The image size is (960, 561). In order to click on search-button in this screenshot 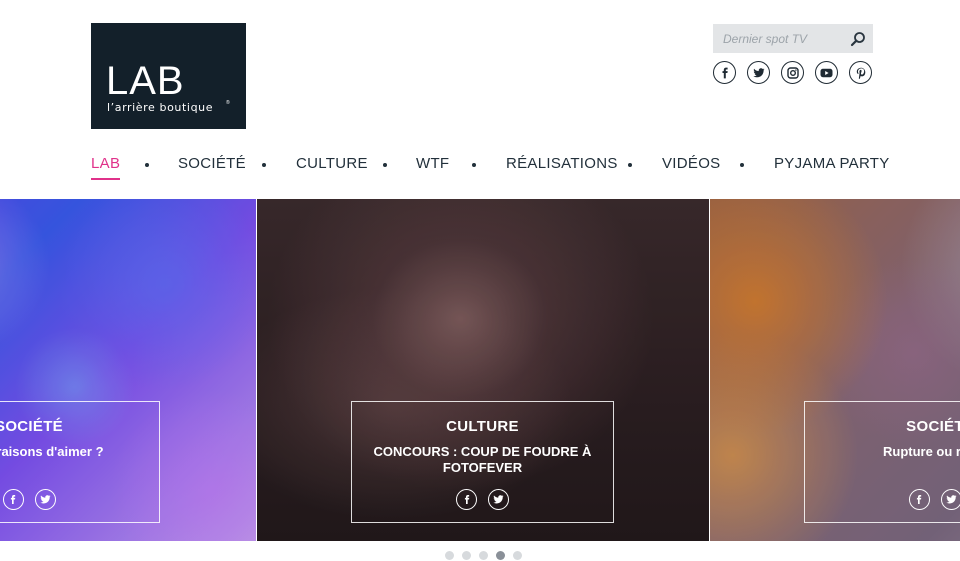, I will do `click(858, 38)`.